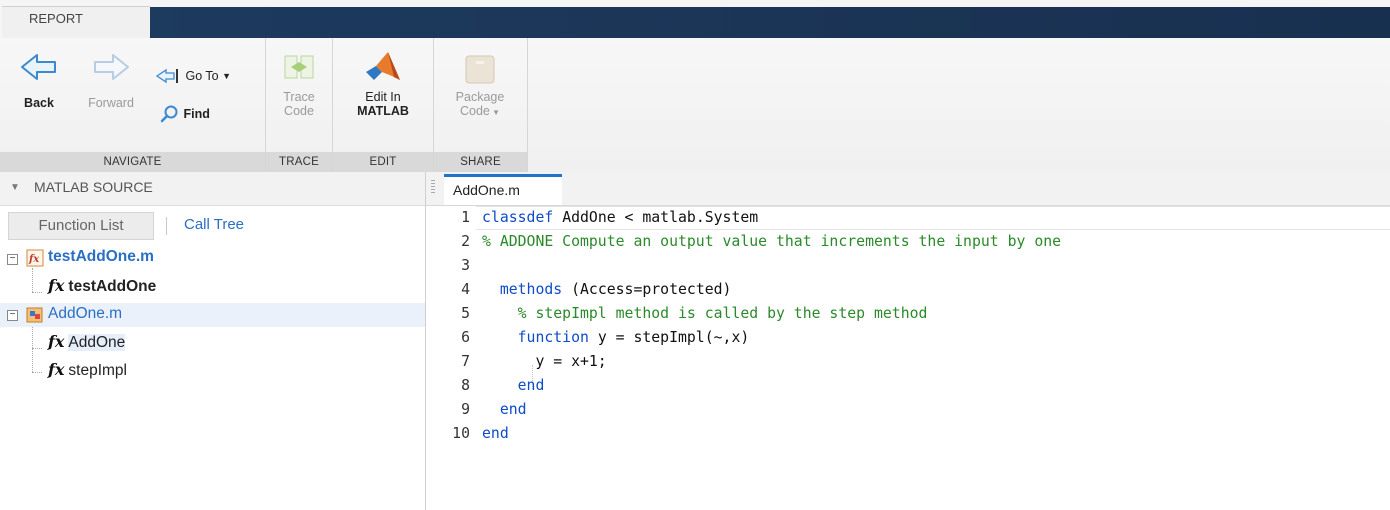 This screenshot has width=1390, height=510. I want to click on tree-label-addone-file: AddOne.m, so click(85, 313).